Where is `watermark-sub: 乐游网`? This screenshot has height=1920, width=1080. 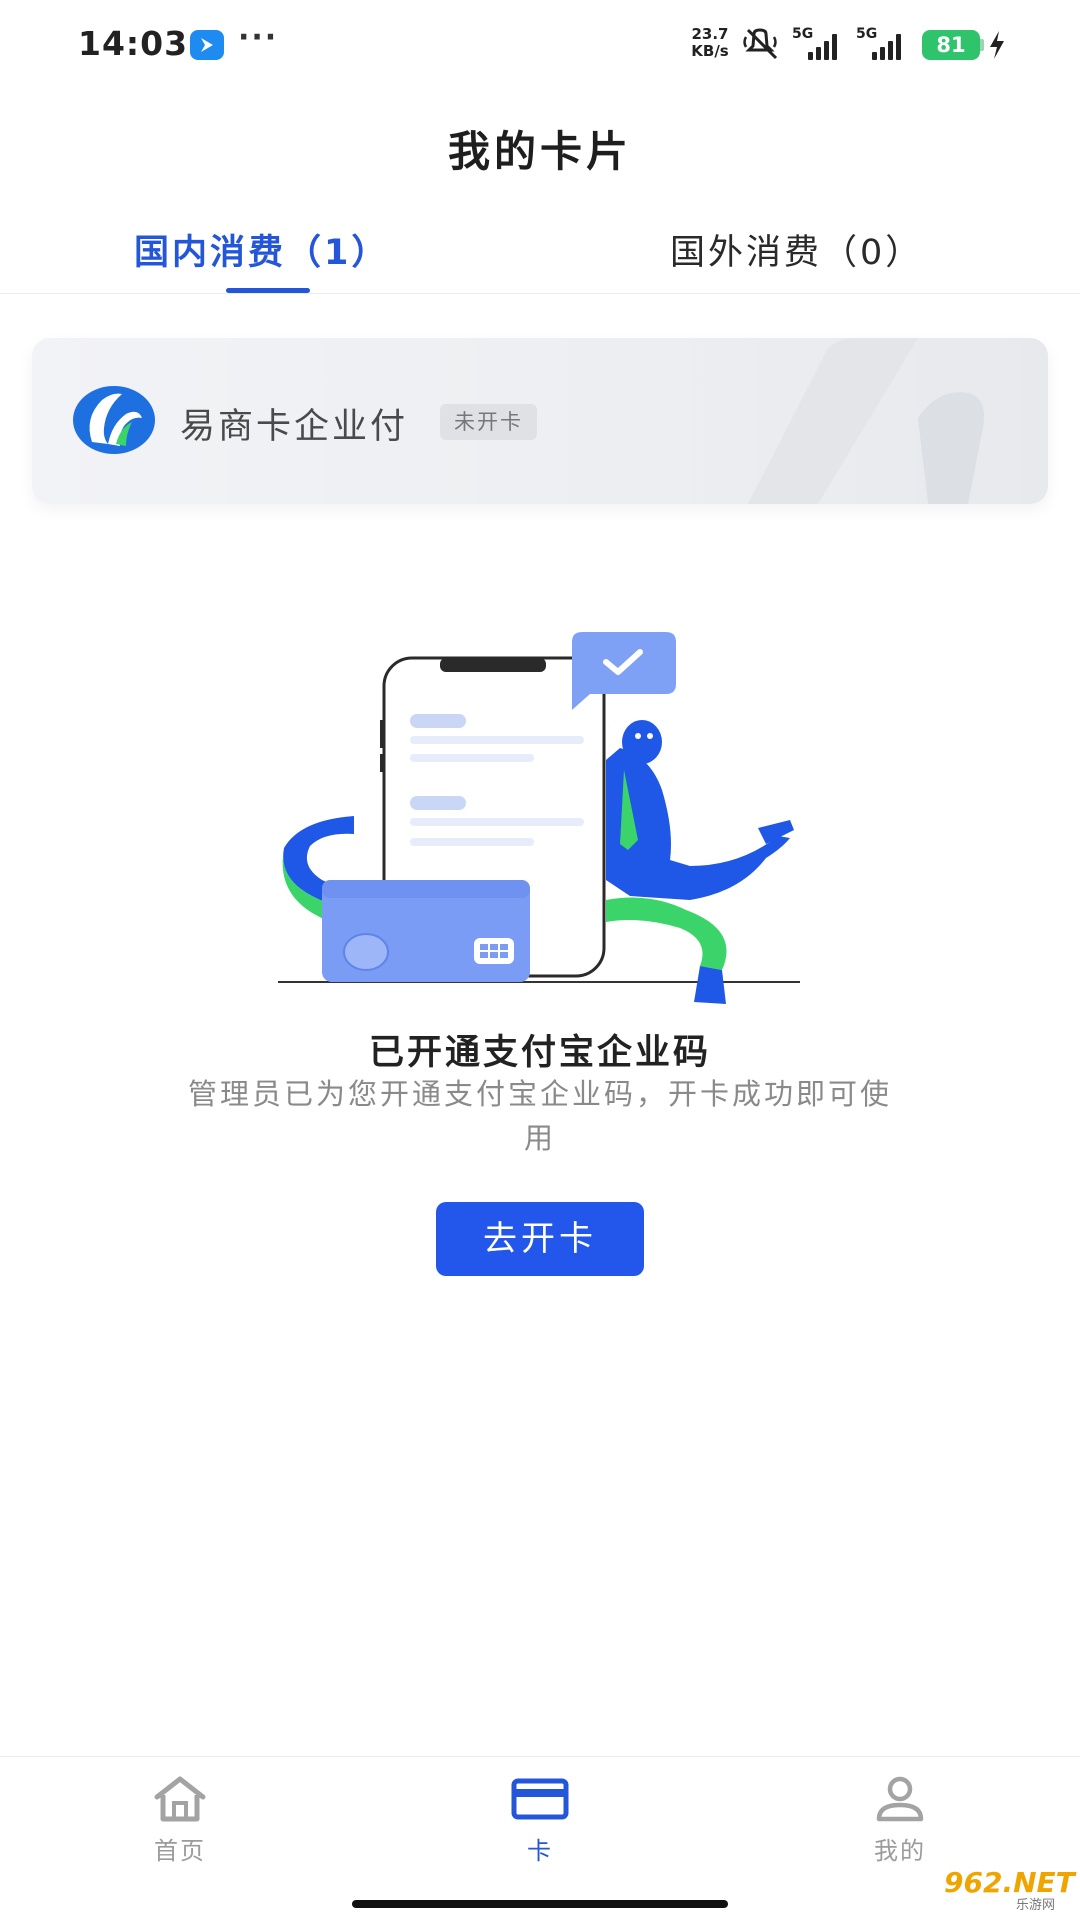
watermark-sub: 乐游网 is located at coordinates (1036, 1905).